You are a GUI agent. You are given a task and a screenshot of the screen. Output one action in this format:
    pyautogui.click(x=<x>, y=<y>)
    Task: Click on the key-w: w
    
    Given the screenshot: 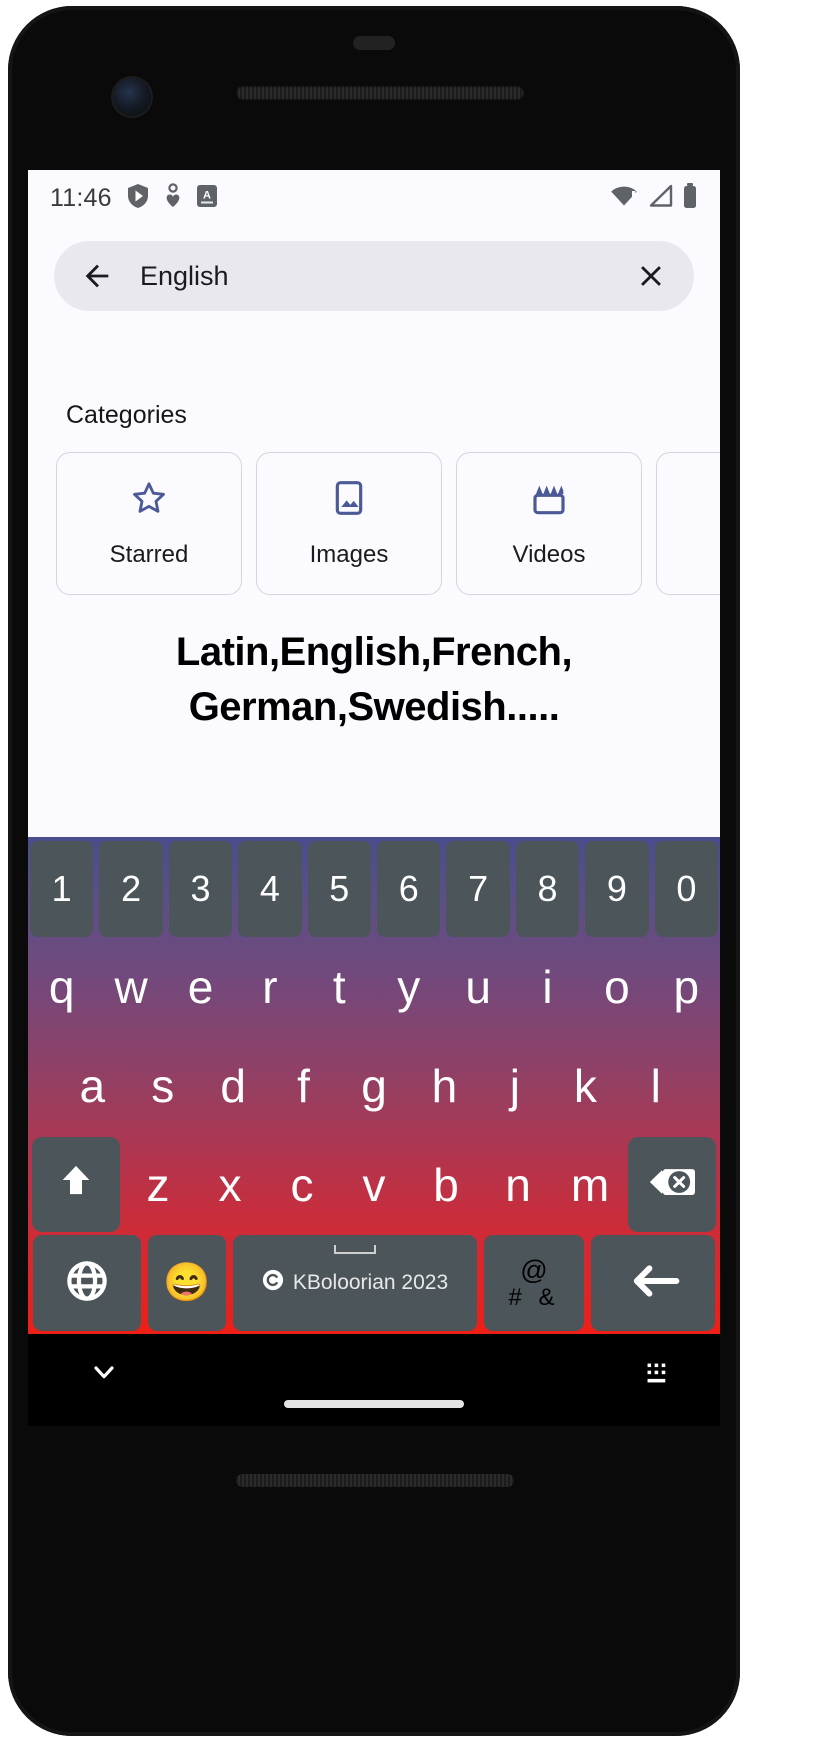 What is the action you would take?
    pyautogui.click(x=130, y=988)
    